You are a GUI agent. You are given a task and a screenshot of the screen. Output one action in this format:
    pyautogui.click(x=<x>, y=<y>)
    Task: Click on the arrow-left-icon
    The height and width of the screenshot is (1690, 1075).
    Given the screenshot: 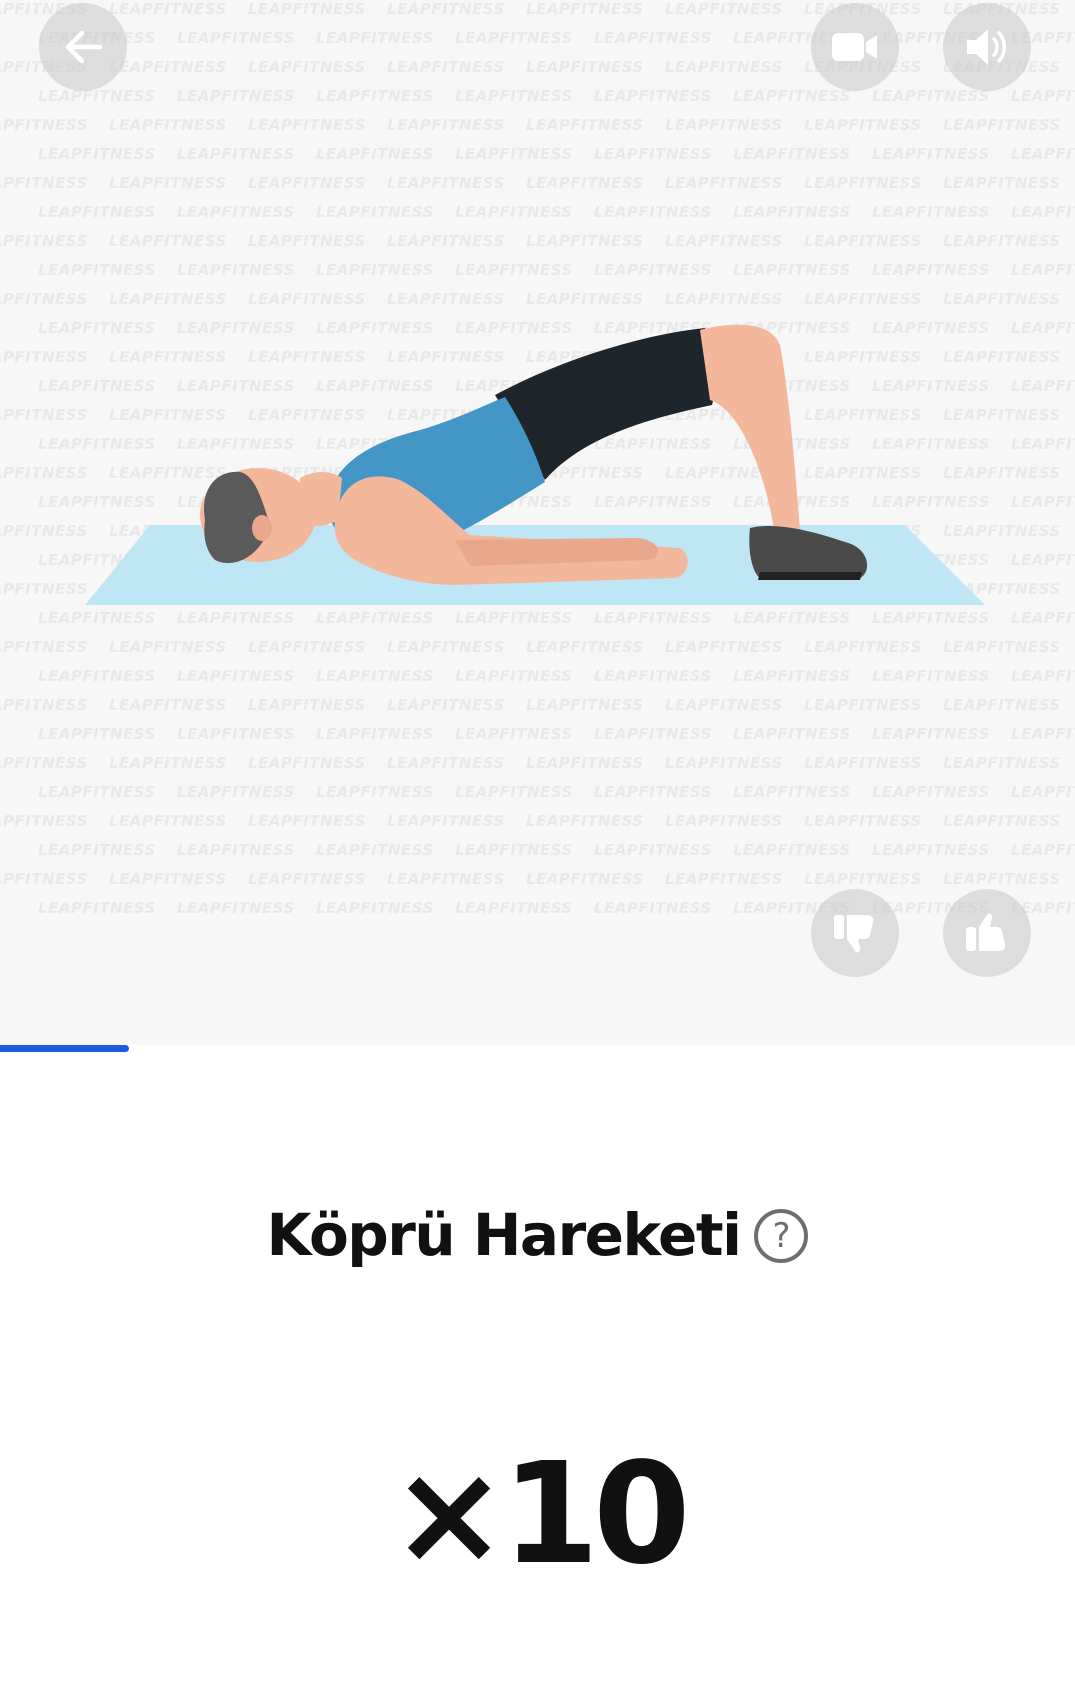 What is the action you would take?
    pyautogui.click(x=84, y=47)
    